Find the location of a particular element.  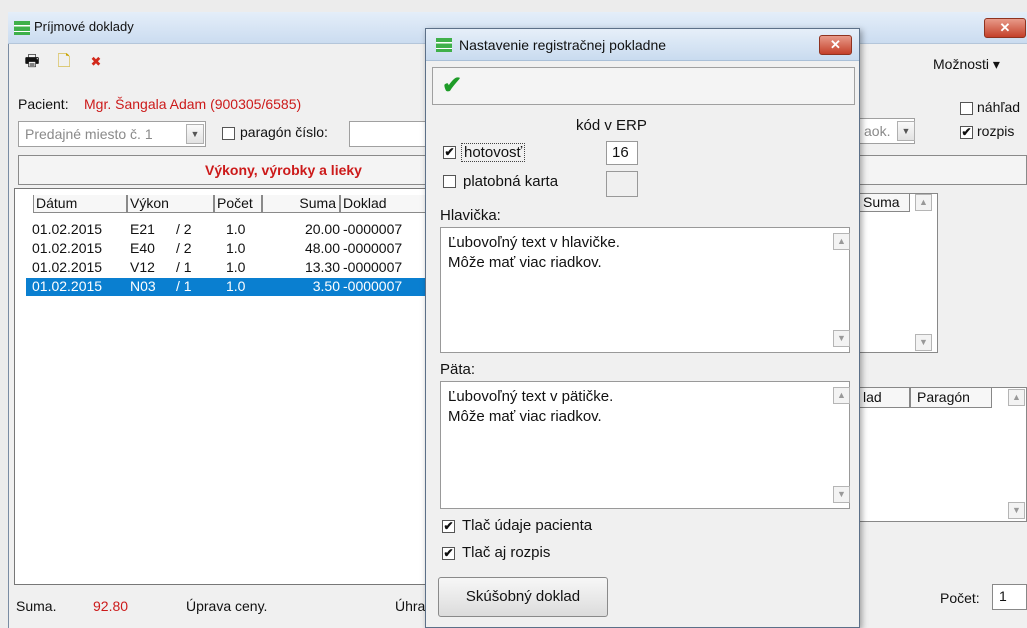

right-col-header-suma: Suma is located at coordinates (884, 202).